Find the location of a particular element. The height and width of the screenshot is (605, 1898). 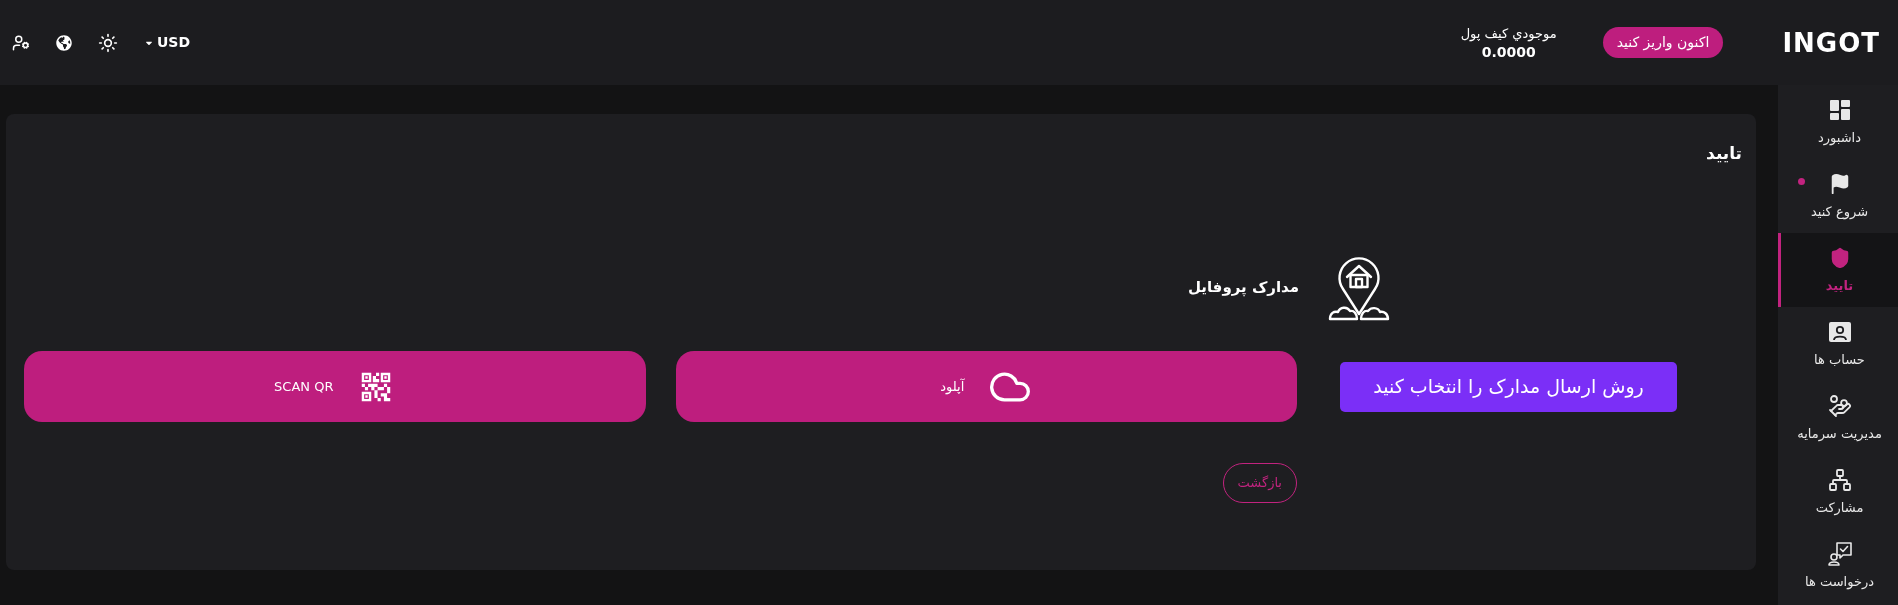

scan-qr-button: SCAN QR is located at coordinates (335, 386).